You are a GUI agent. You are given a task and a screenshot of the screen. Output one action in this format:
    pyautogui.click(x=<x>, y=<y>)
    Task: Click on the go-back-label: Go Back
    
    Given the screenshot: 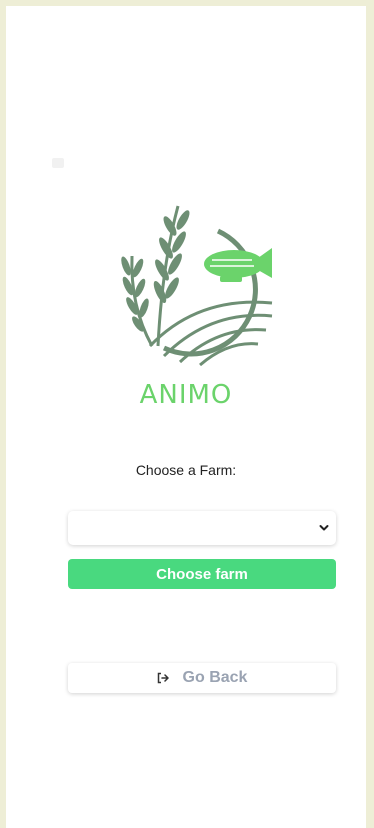 What is the action you would take?
    pyautogui.click(x=215, y=677)
    